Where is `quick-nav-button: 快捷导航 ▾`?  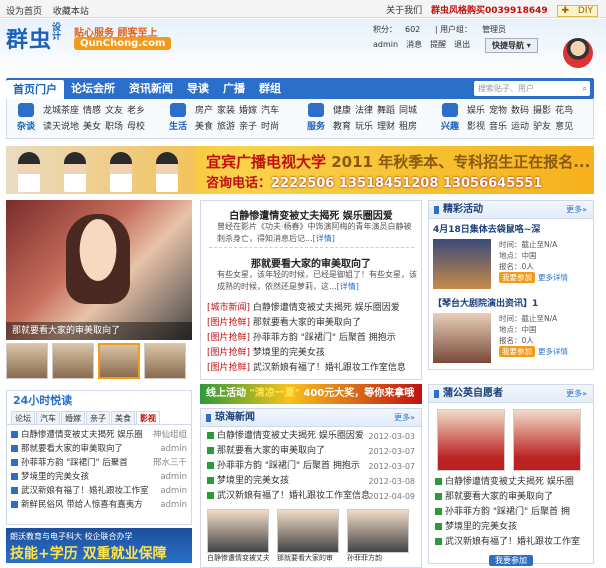
quick-nav-button: 快捷导航 ▾ is located at coordinates (511, 45).